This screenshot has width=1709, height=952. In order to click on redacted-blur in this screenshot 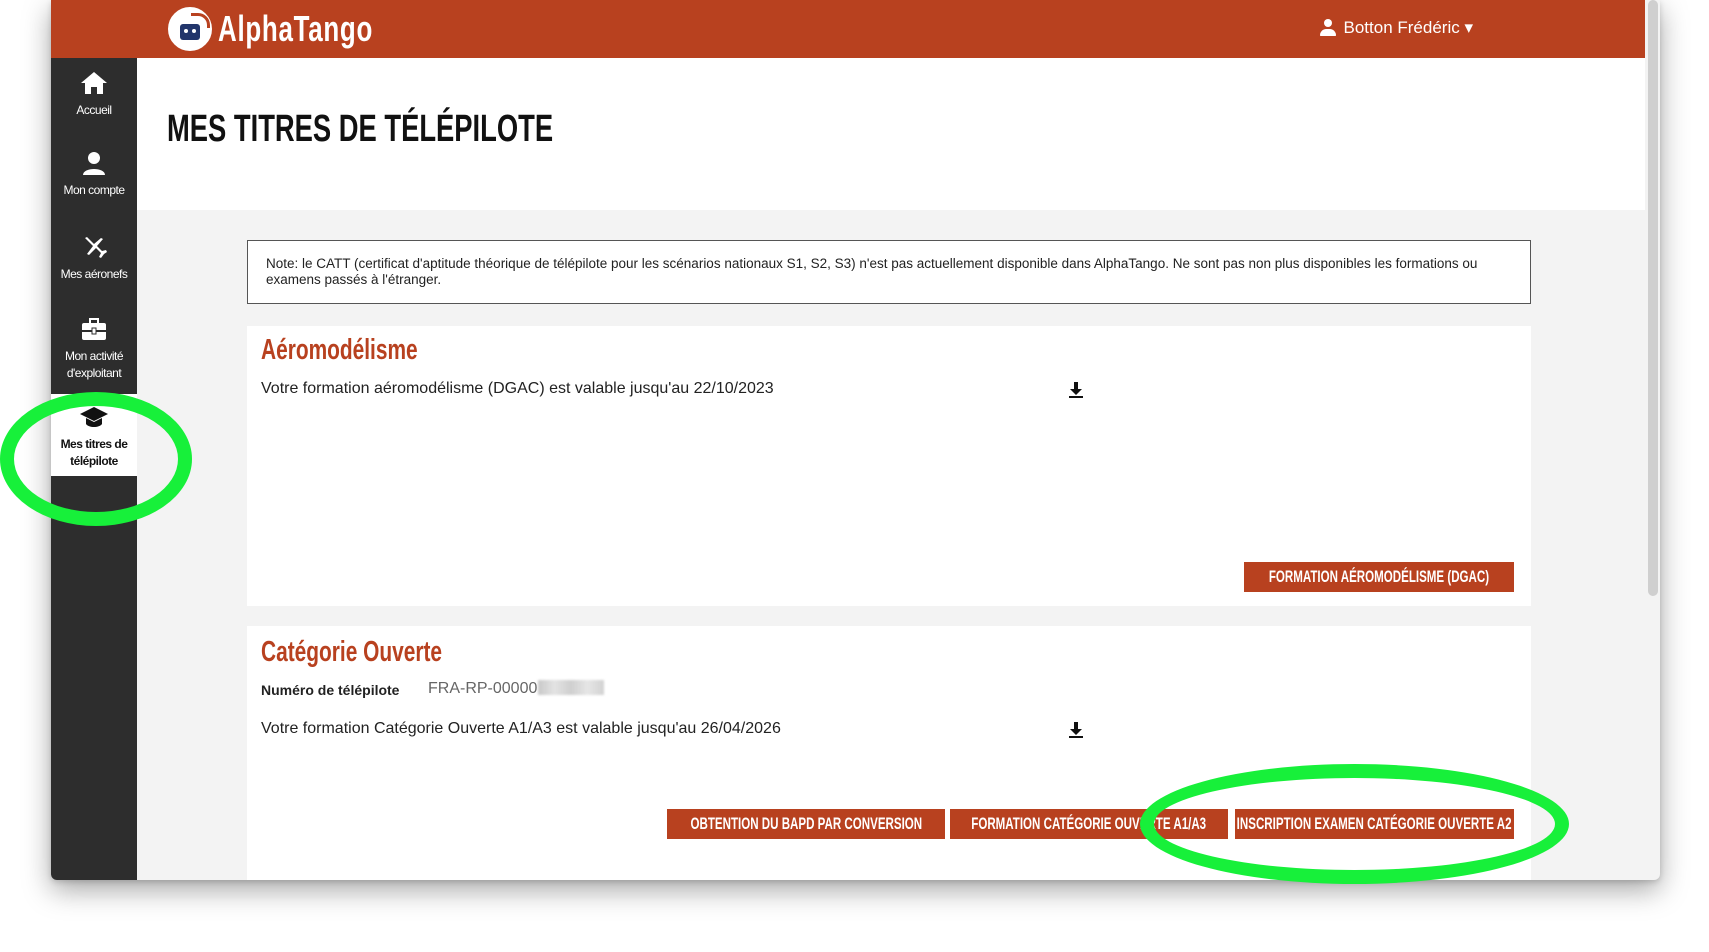, I will do `click(571, 687)`.